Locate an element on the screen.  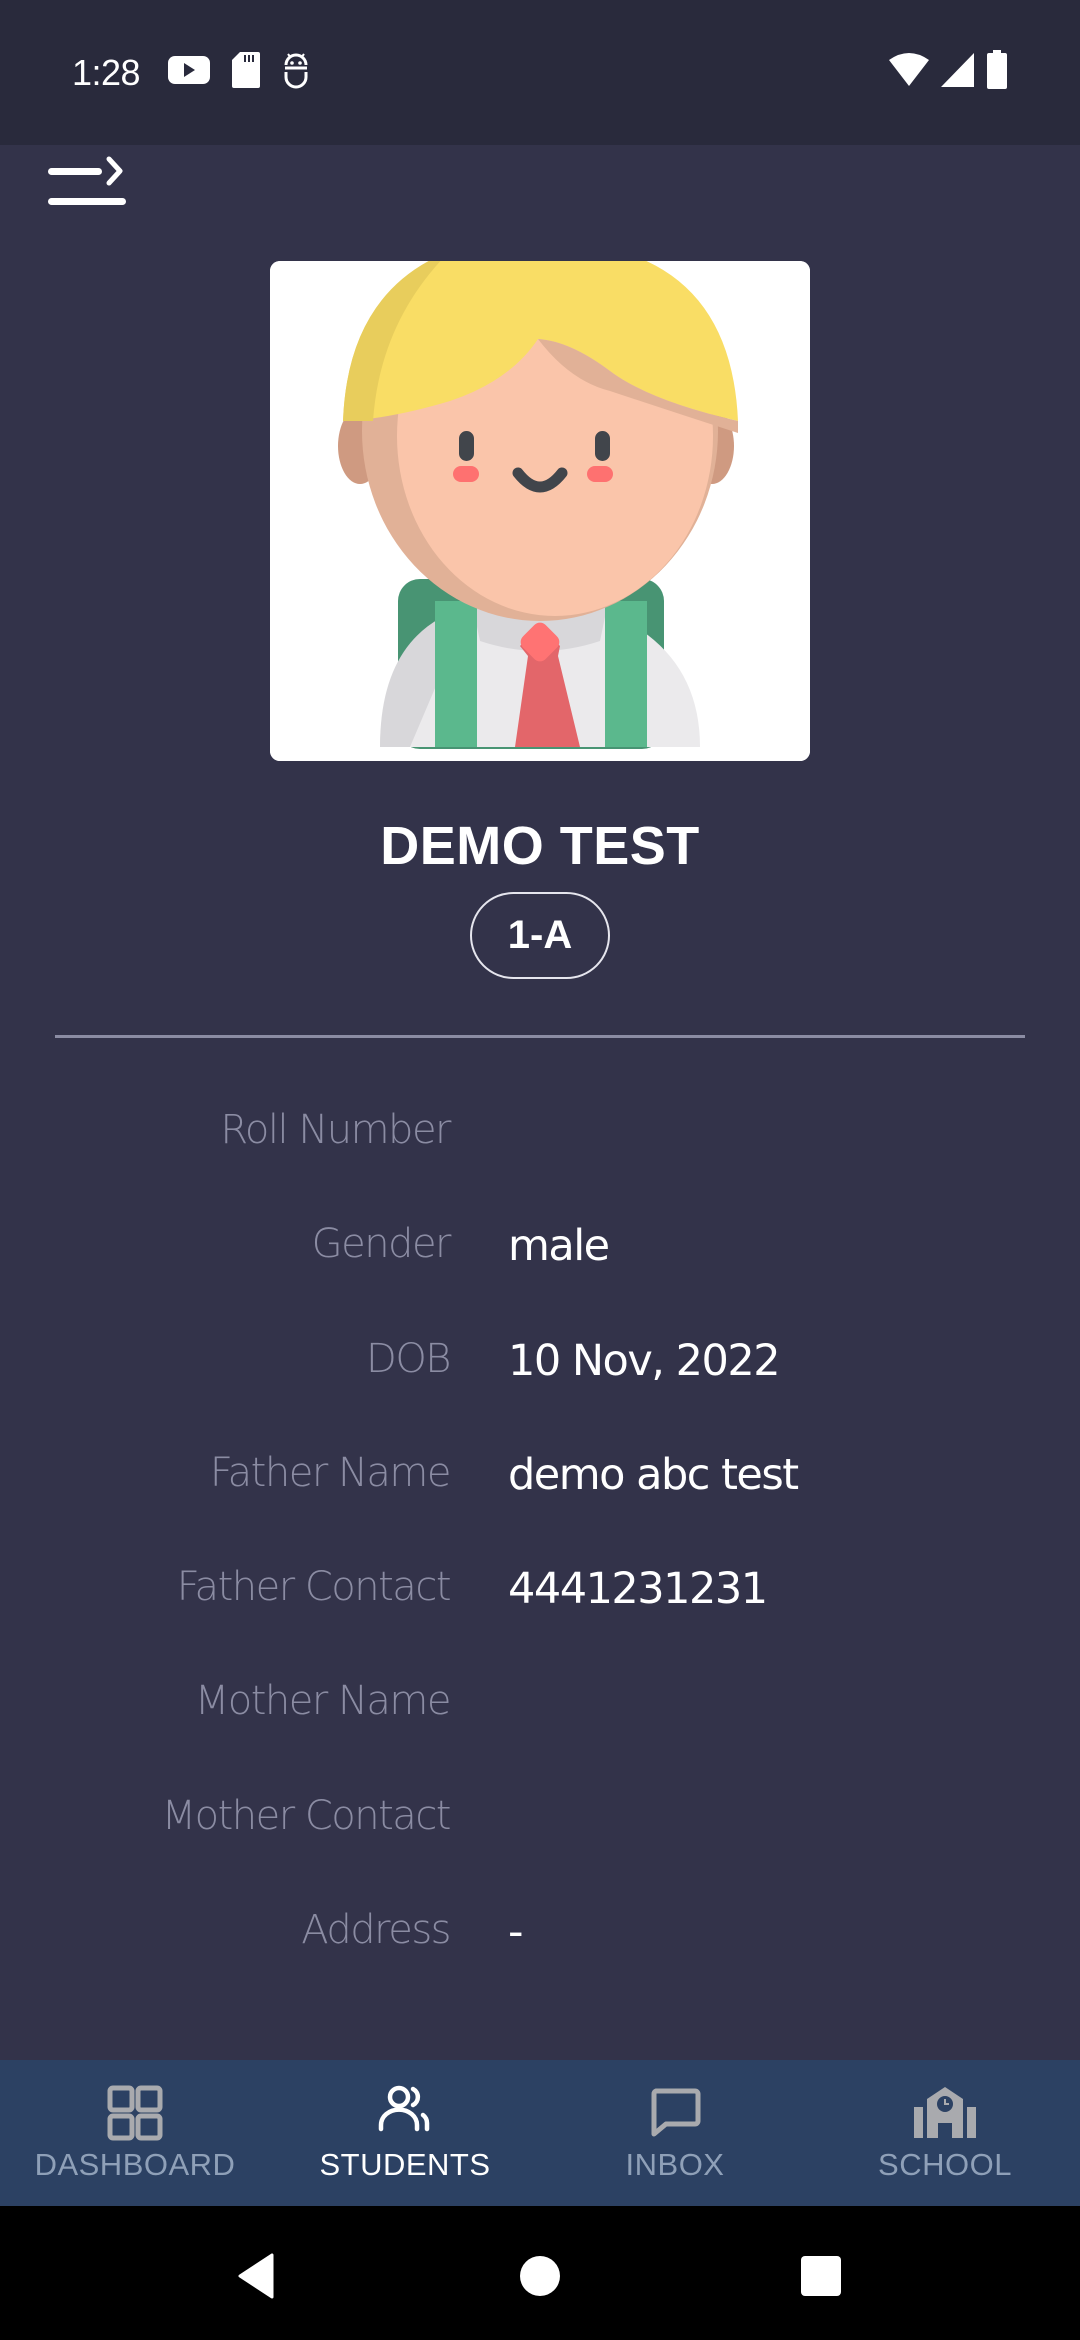
detail-row-roll-number: Roll Number is located at coordinates (540, 1164).